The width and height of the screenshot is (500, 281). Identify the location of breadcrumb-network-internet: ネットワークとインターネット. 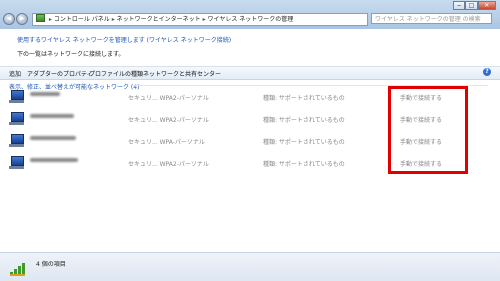
(159, 19).